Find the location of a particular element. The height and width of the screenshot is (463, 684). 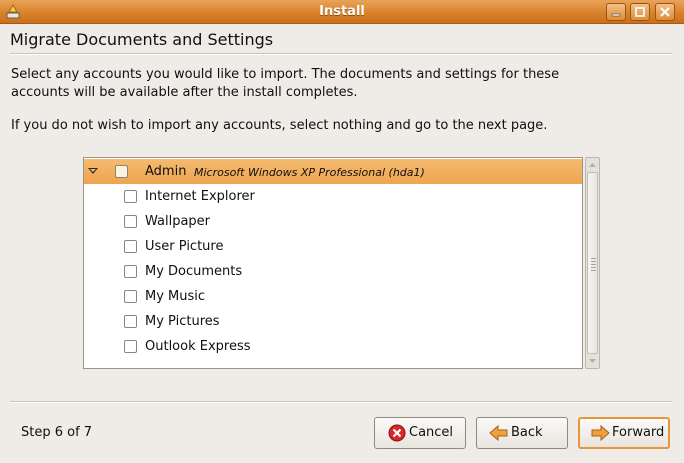

close-button is located at coordinates (665, 12).